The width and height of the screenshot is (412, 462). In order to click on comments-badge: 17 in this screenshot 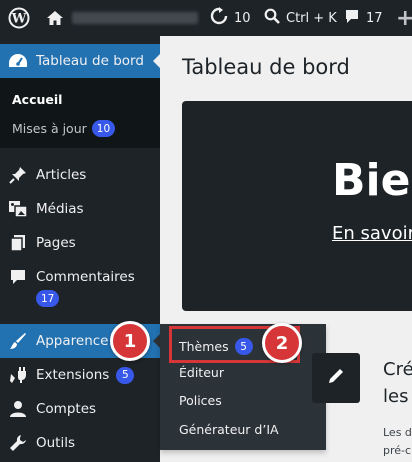, I will do `click(48, 298)`.